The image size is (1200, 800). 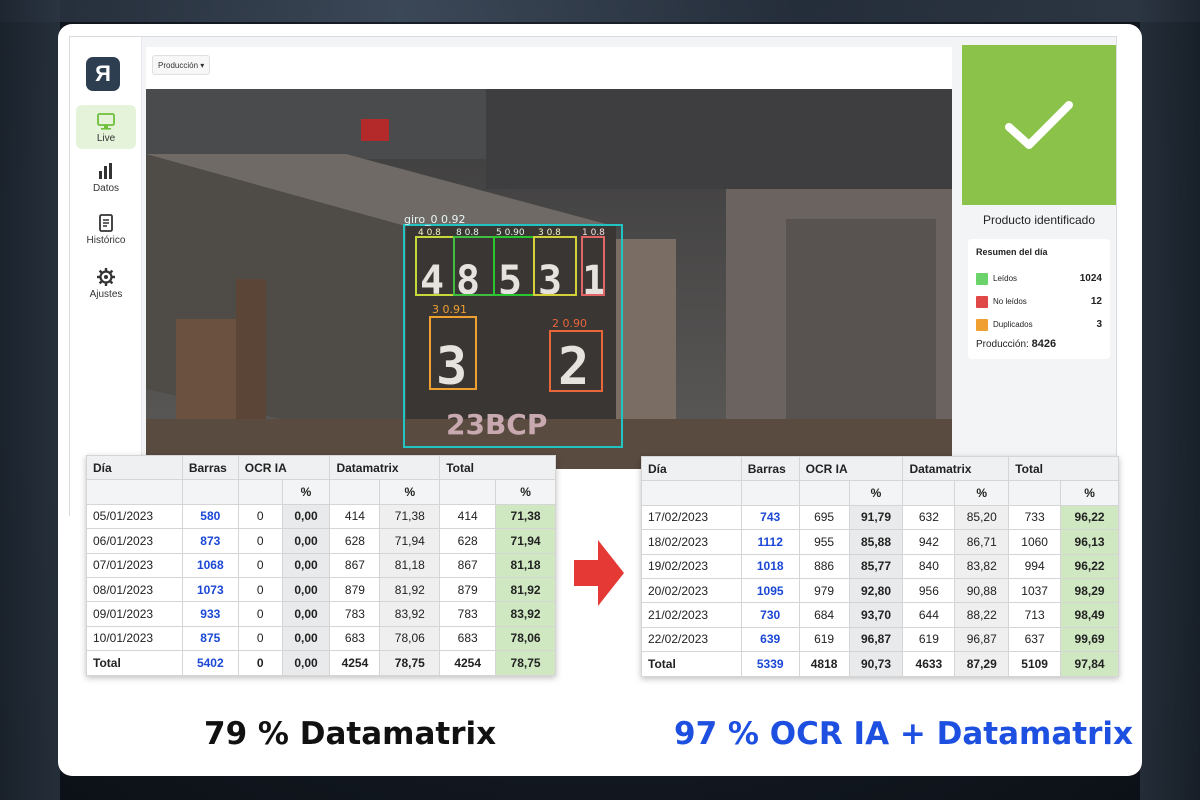 I want to click on svg-text: 1, so click(x=594, y=281).